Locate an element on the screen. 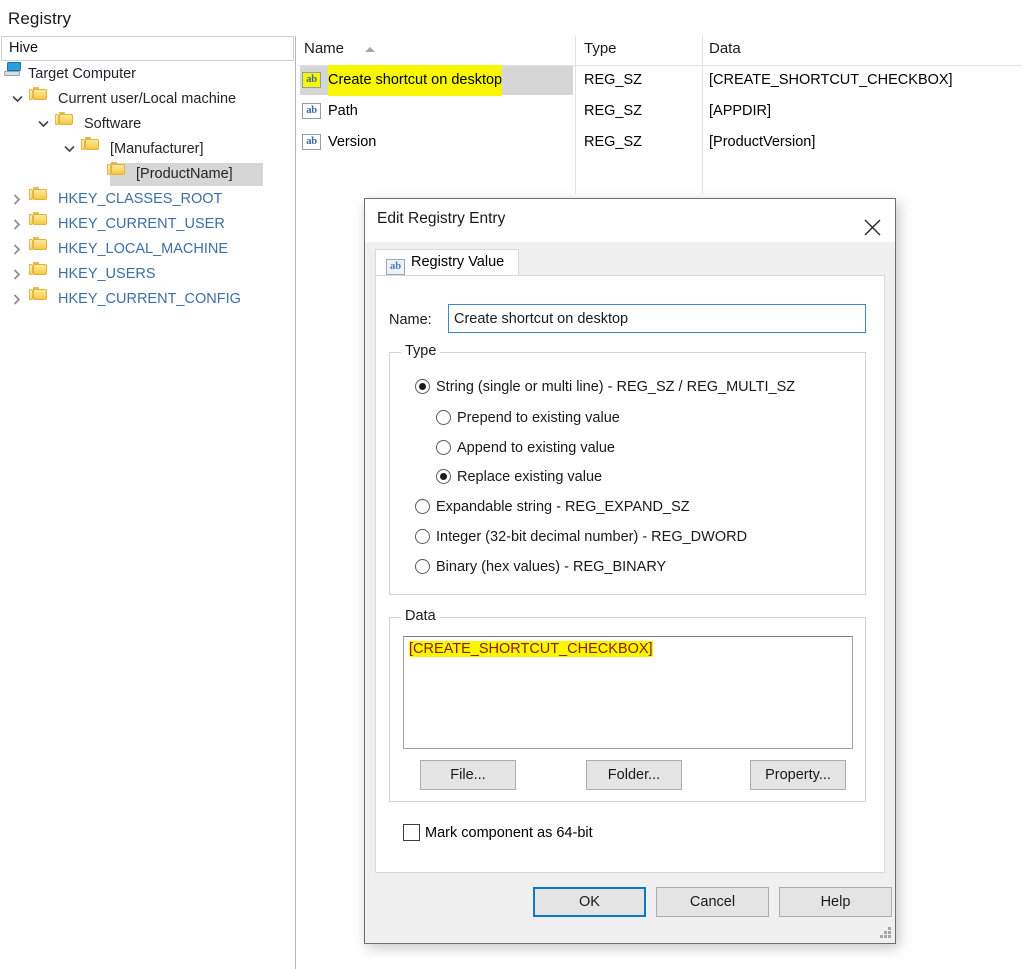 This screenshot has width=1022, height=969. radio-label: Binary (hex values) - REG_BINARY is located at coordinates (551, 567).